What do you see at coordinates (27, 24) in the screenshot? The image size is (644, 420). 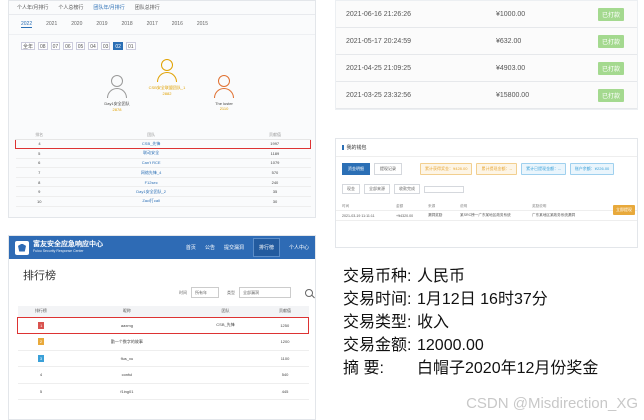 I see `year-option: 2022` at bounding box center [27, 24].